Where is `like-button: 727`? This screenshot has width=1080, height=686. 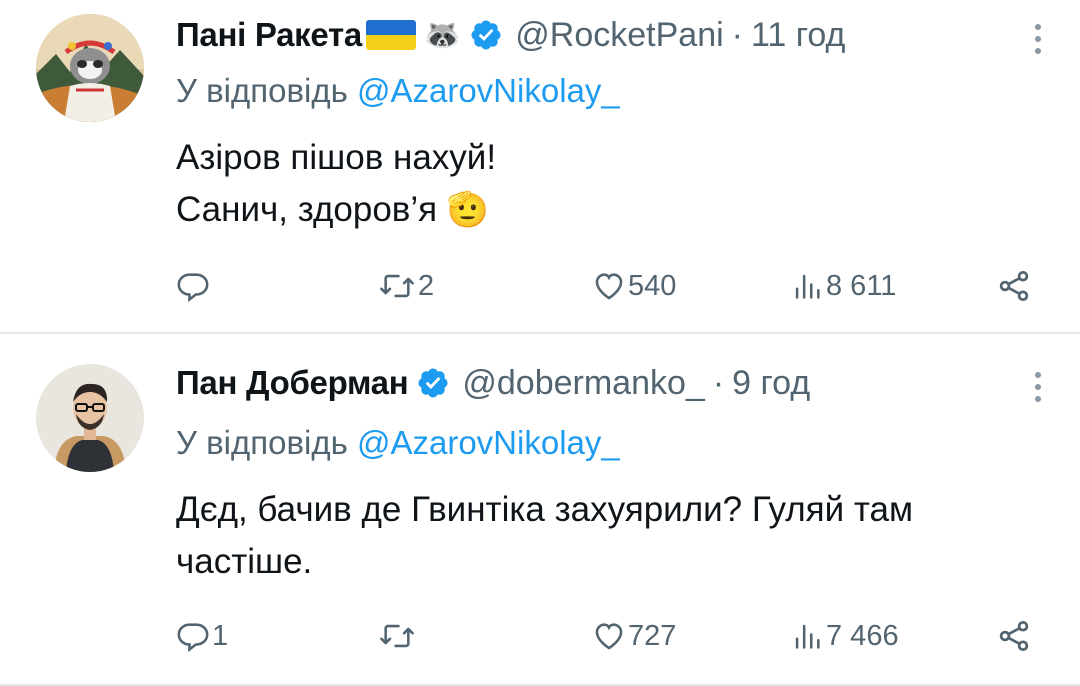 like-button: 727 is located at coordinates (634, 636).